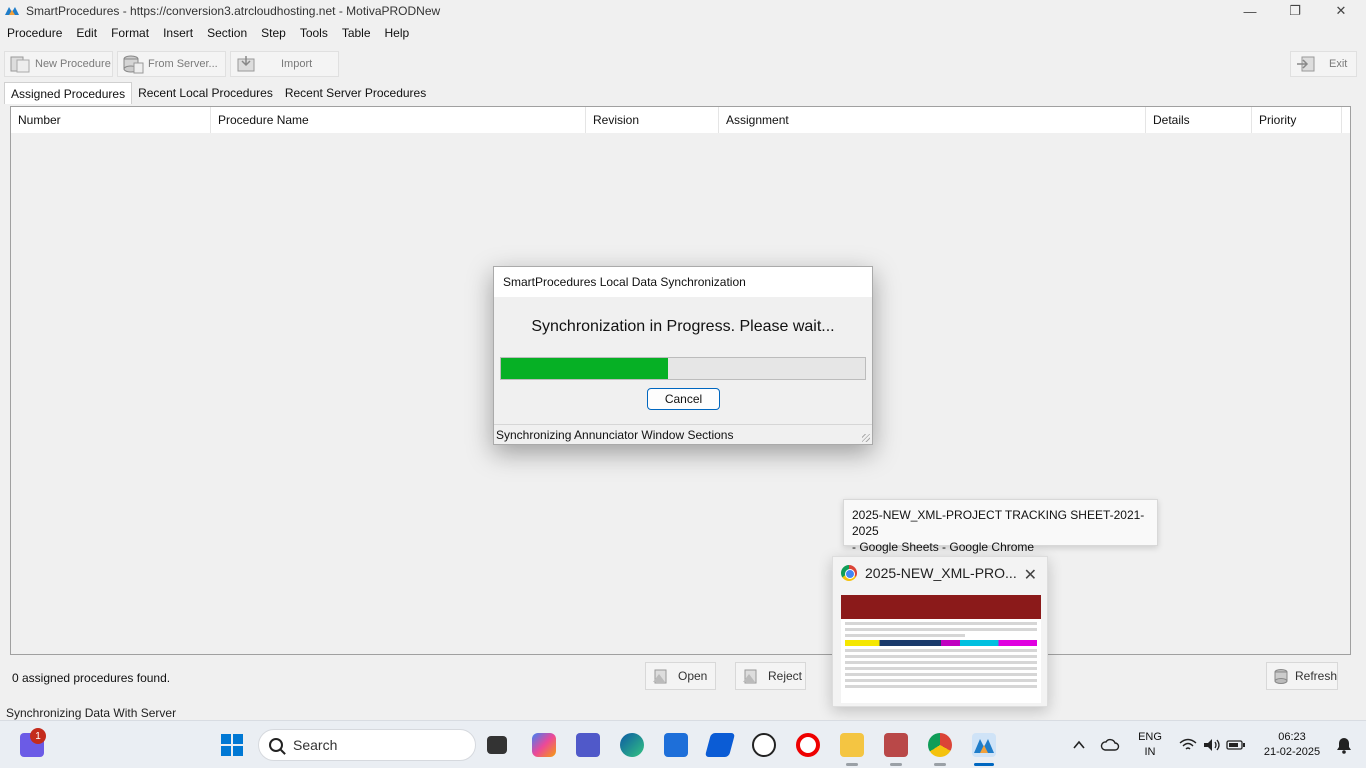 This screenshot has width=1366, height=768. I want to click on search-label: Search, so click(315, 745).